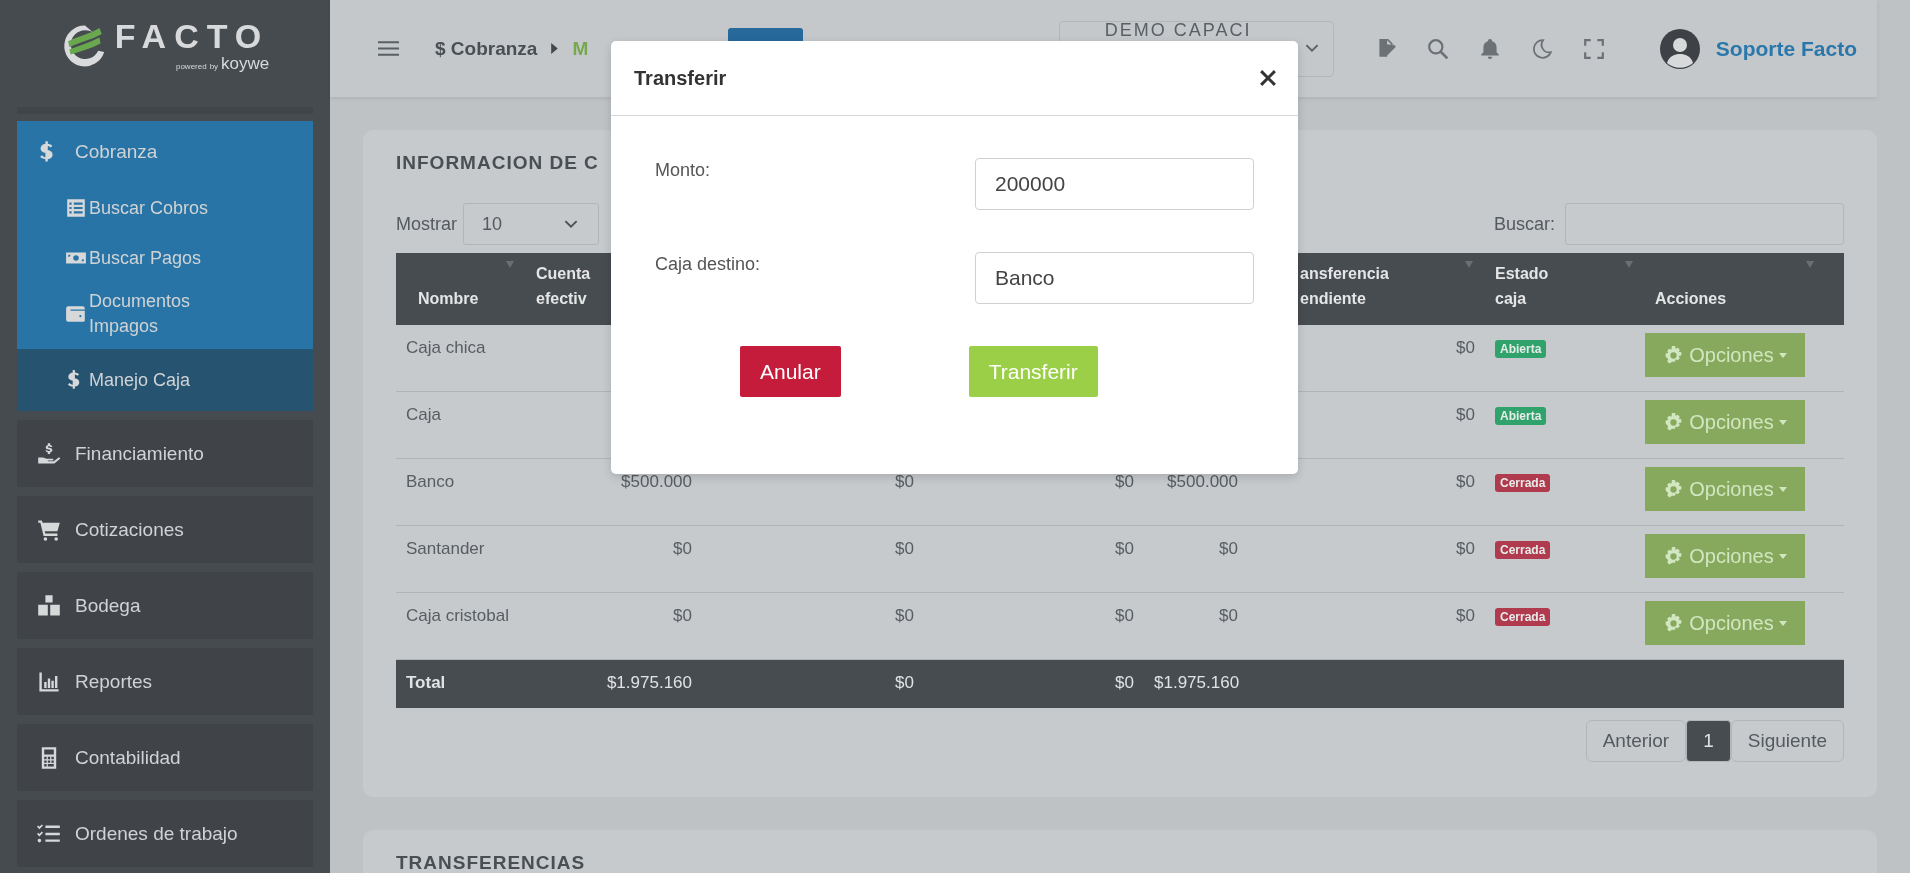 The image size is (1910, 873). What do you see at coordinates (423, 414) in the screenshot?
I see `table-cell: Caja` at bounding box center [423, 414].